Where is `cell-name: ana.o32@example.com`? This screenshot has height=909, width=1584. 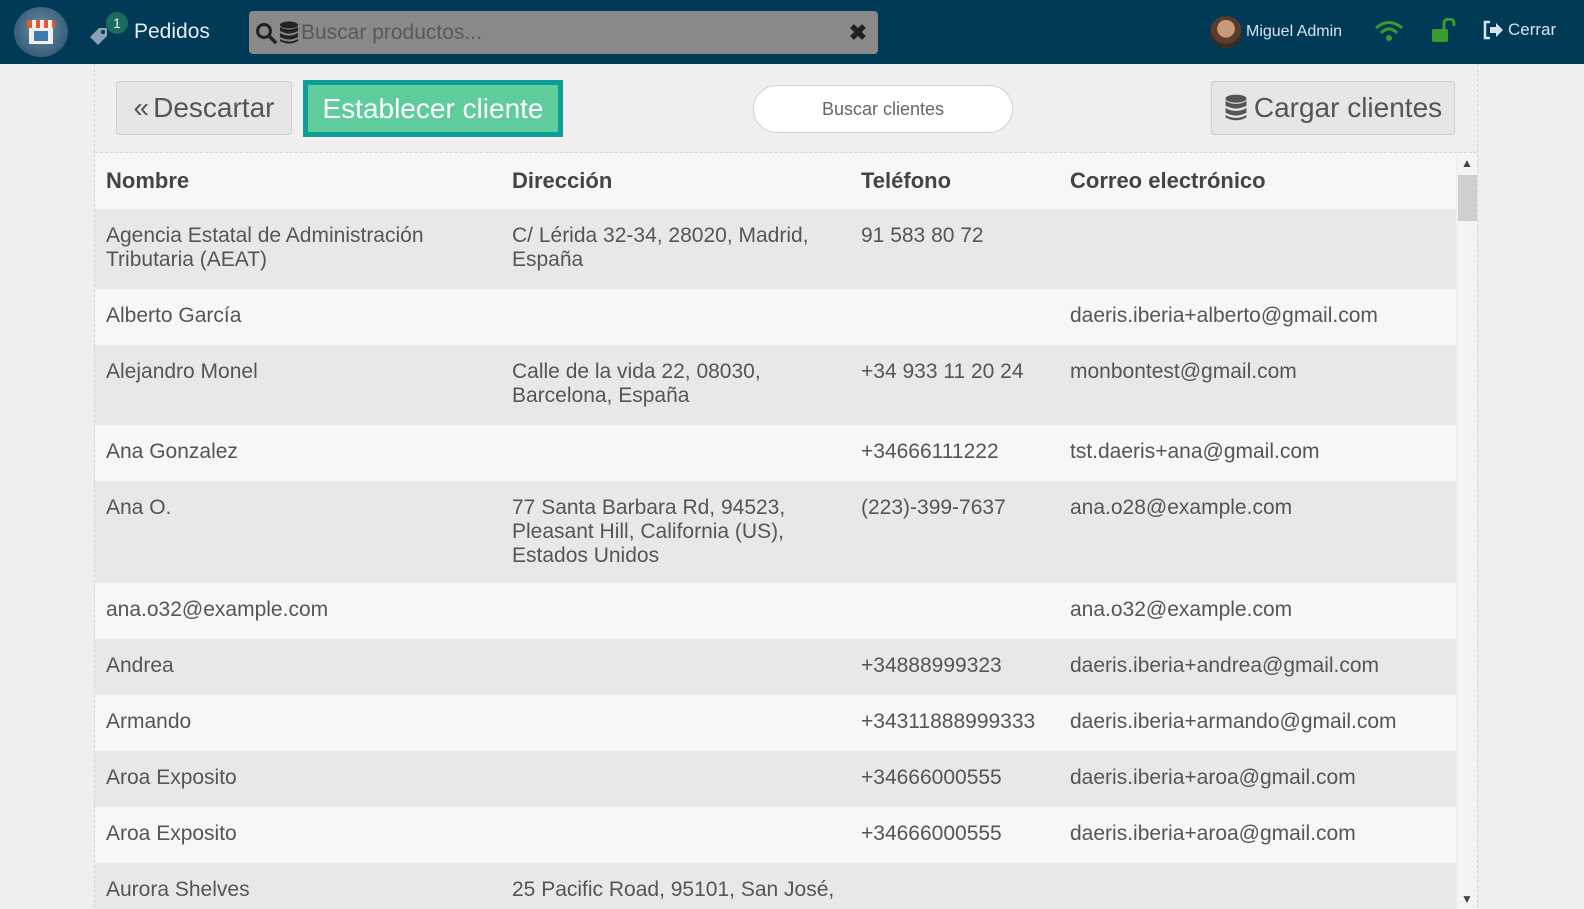
cell-name: ana.o32@example.com is located at coordinates (298, 611).